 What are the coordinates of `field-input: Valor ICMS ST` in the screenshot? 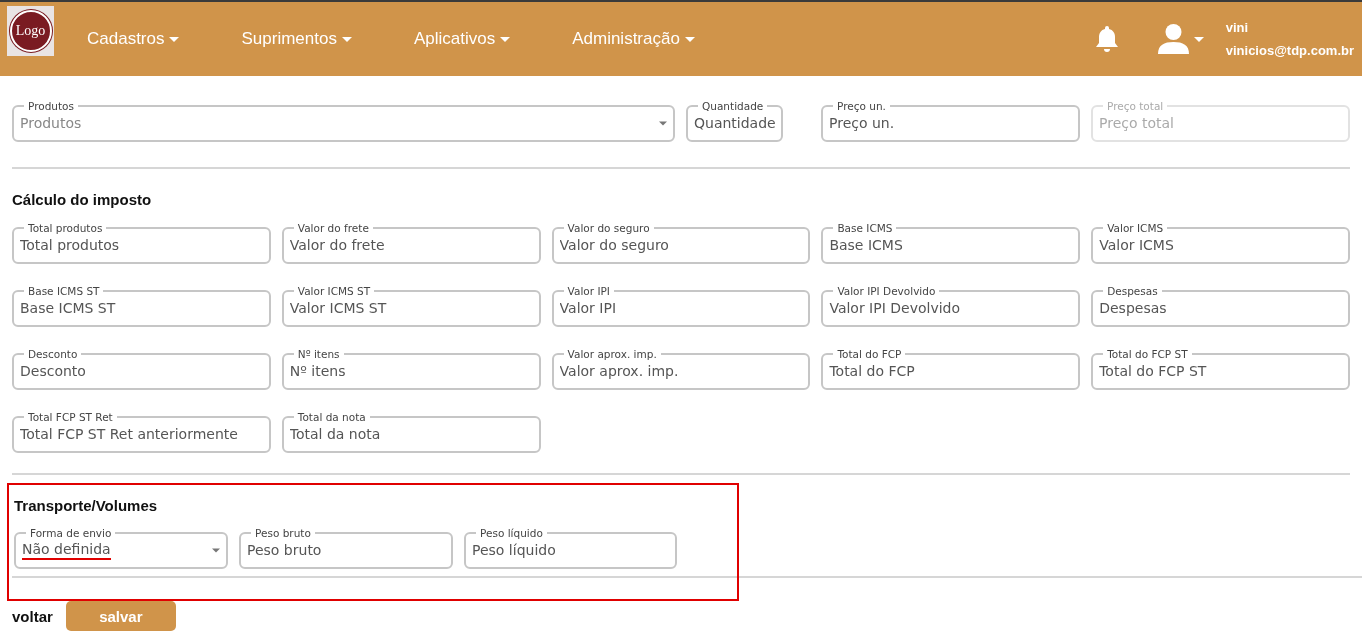 It's located at (411, 308).